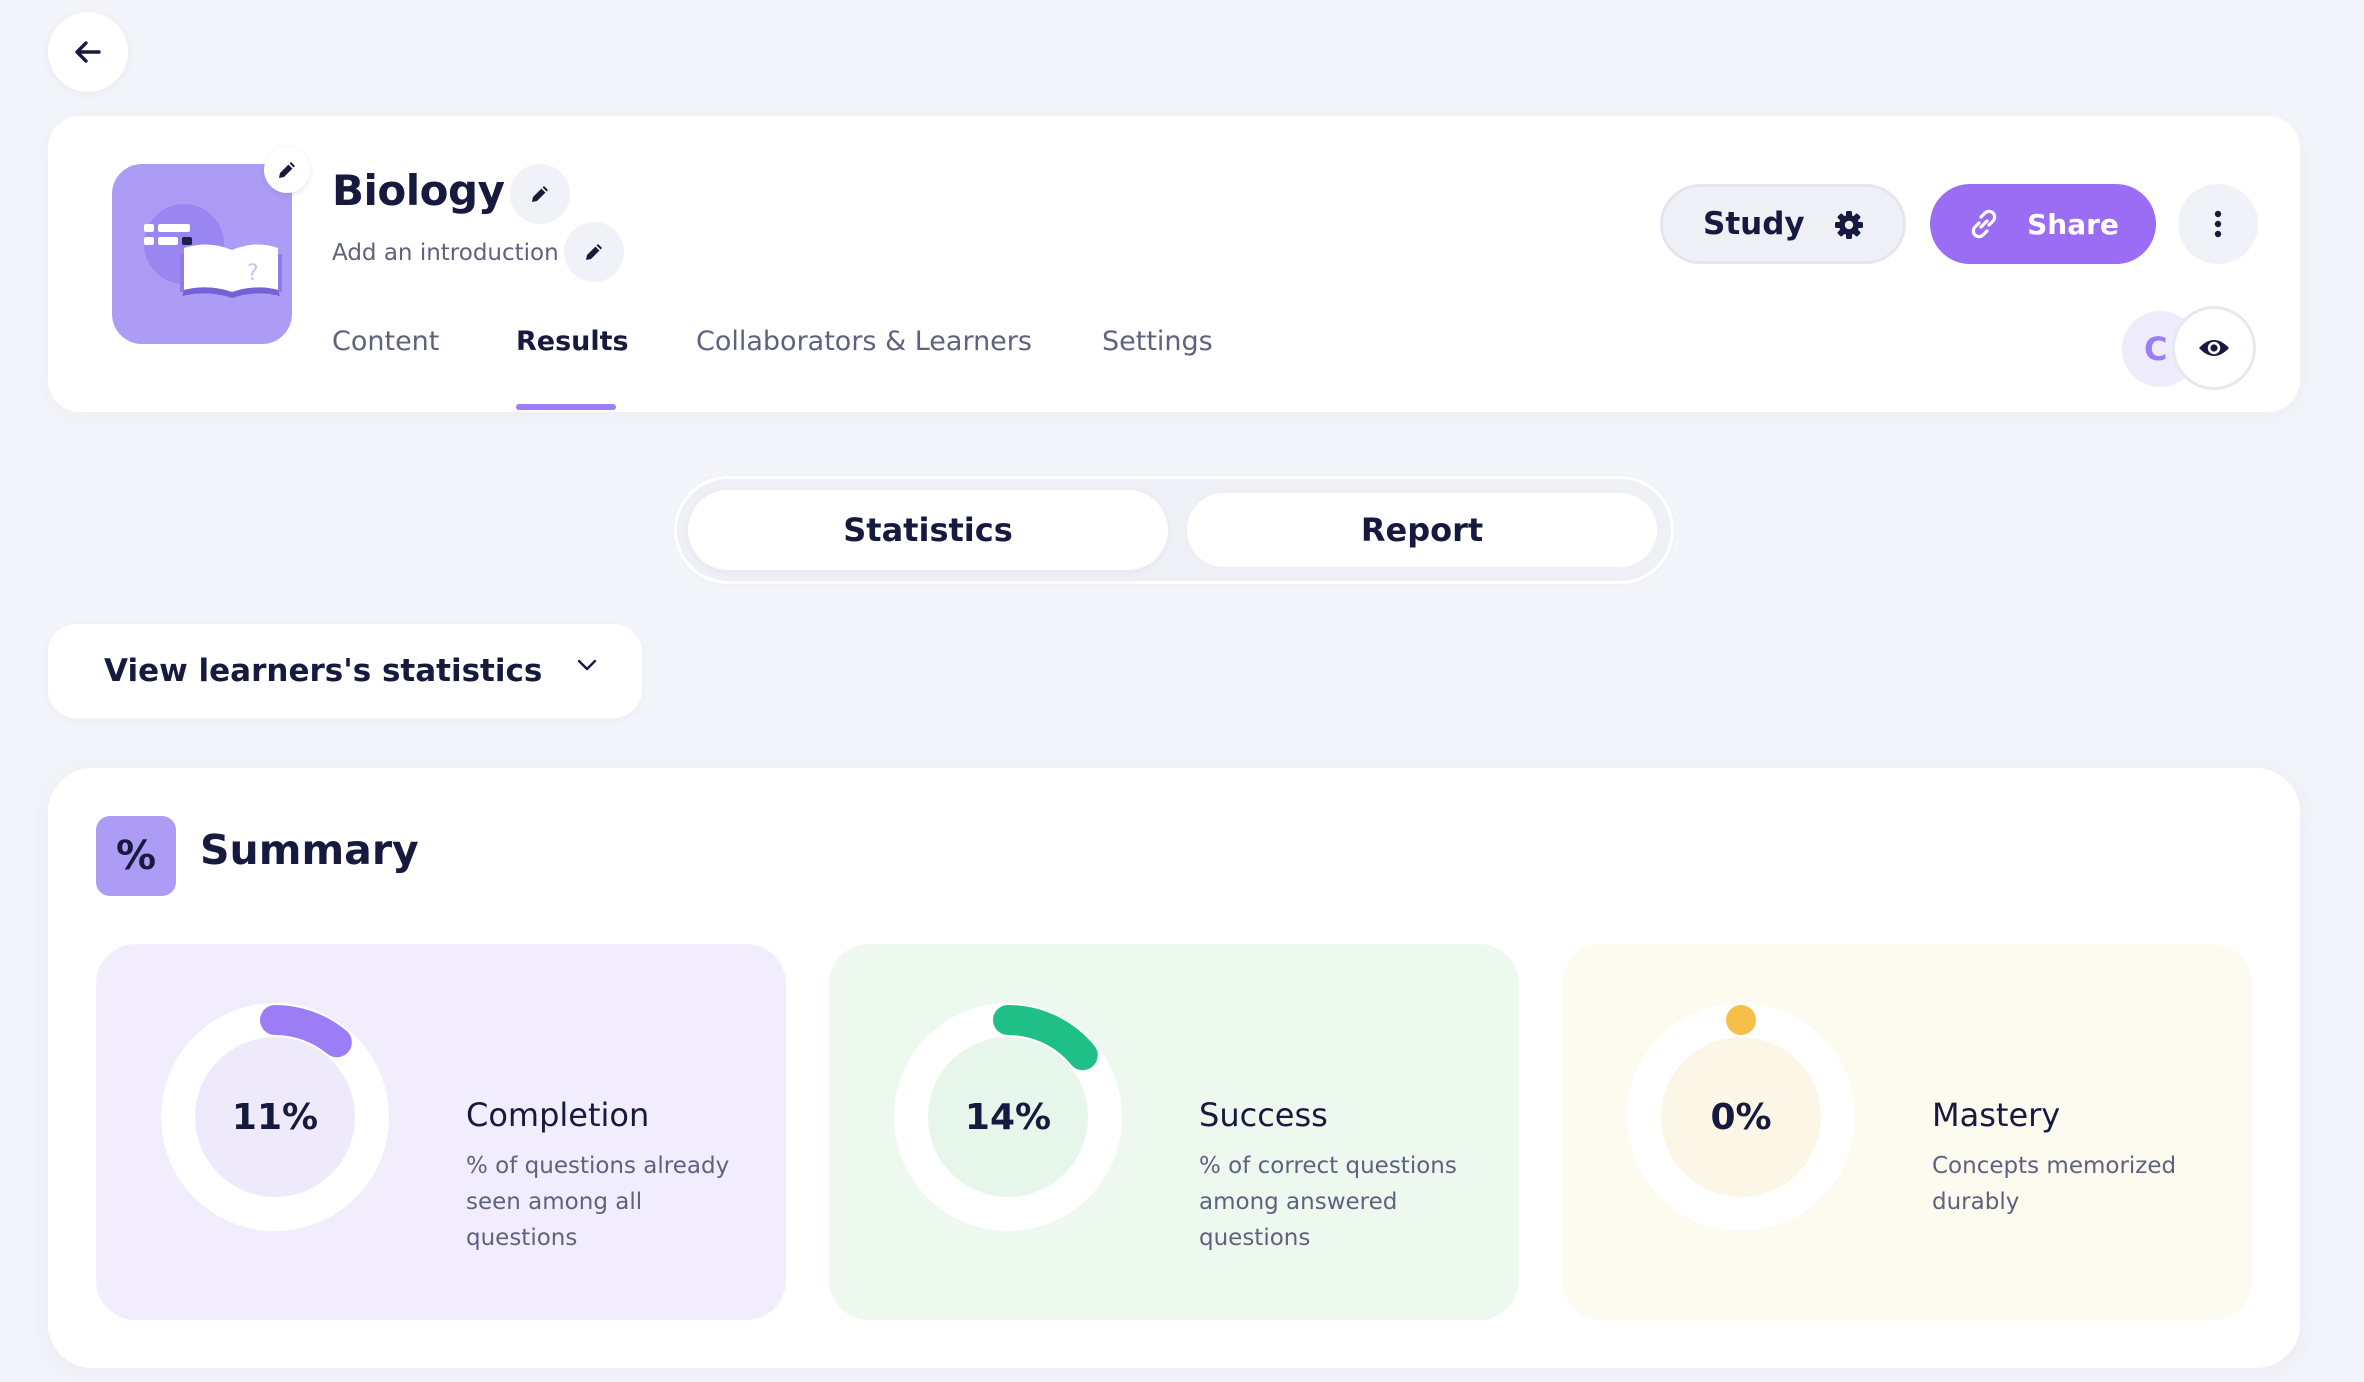 Image resolution: width=2364 pixels, height=1382 pixels. Describe the element at coordinates (587, 665) in the screenshot. I see `chevron-down-icon` at that location.